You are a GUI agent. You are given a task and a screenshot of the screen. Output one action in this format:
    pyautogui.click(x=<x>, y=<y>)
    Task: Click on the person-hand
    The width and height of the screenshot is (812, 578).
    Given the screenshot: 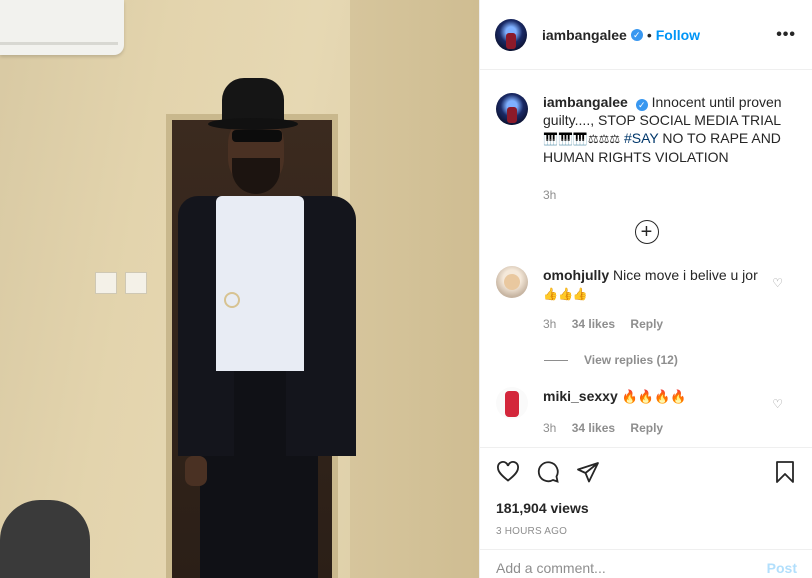 What is the action you would take?
    pyautogui.click(x=196, y=471)
    